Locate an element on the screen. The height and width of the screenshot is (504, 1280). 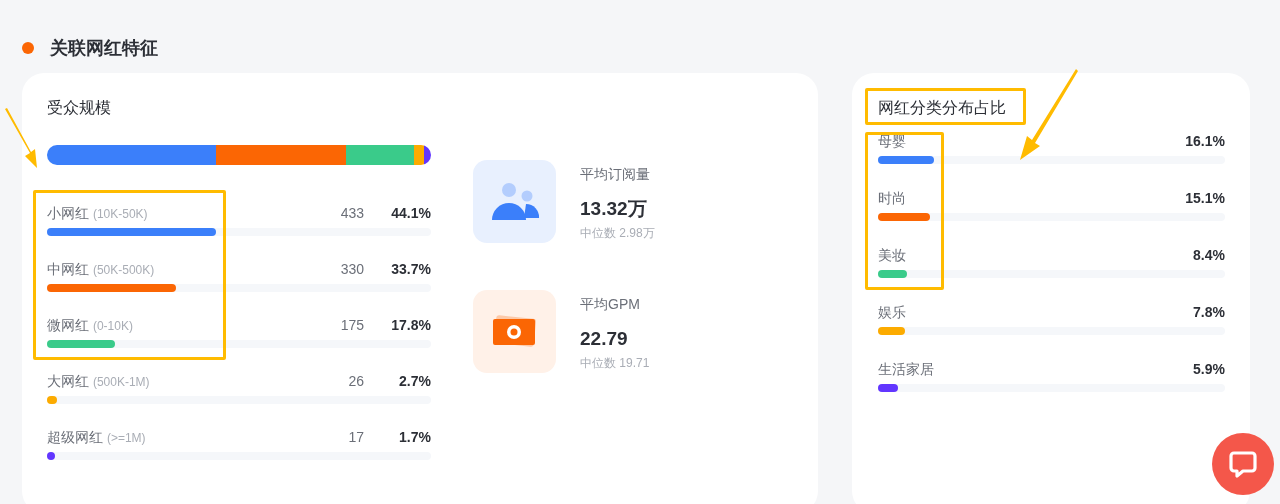
category-percent: 5.9% is located at coordinates (1209, 369).